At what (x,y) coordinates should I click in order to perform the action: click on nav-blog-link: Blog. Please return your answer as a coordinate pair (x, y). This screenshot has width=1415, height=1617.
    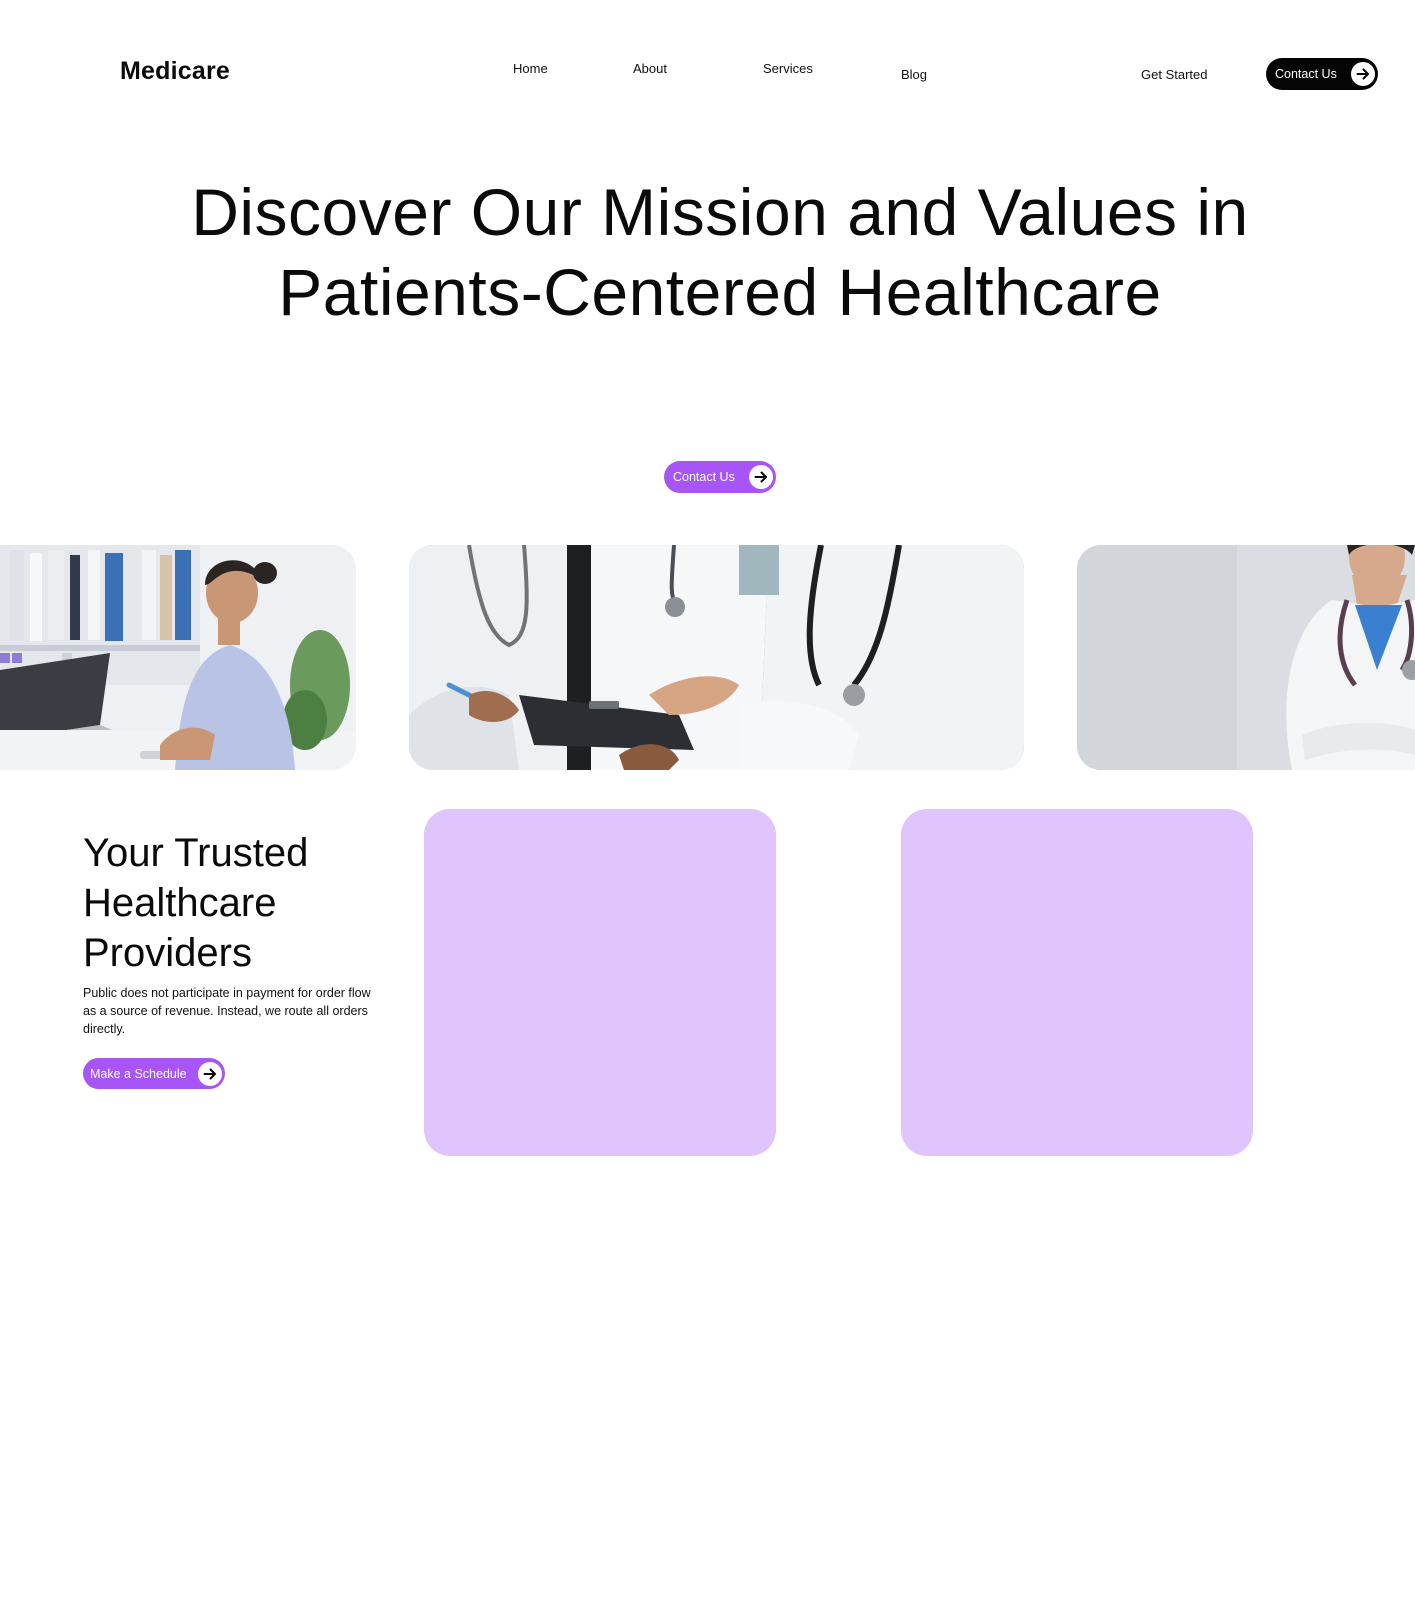
    Looking at the image, I should click on (914, 74).